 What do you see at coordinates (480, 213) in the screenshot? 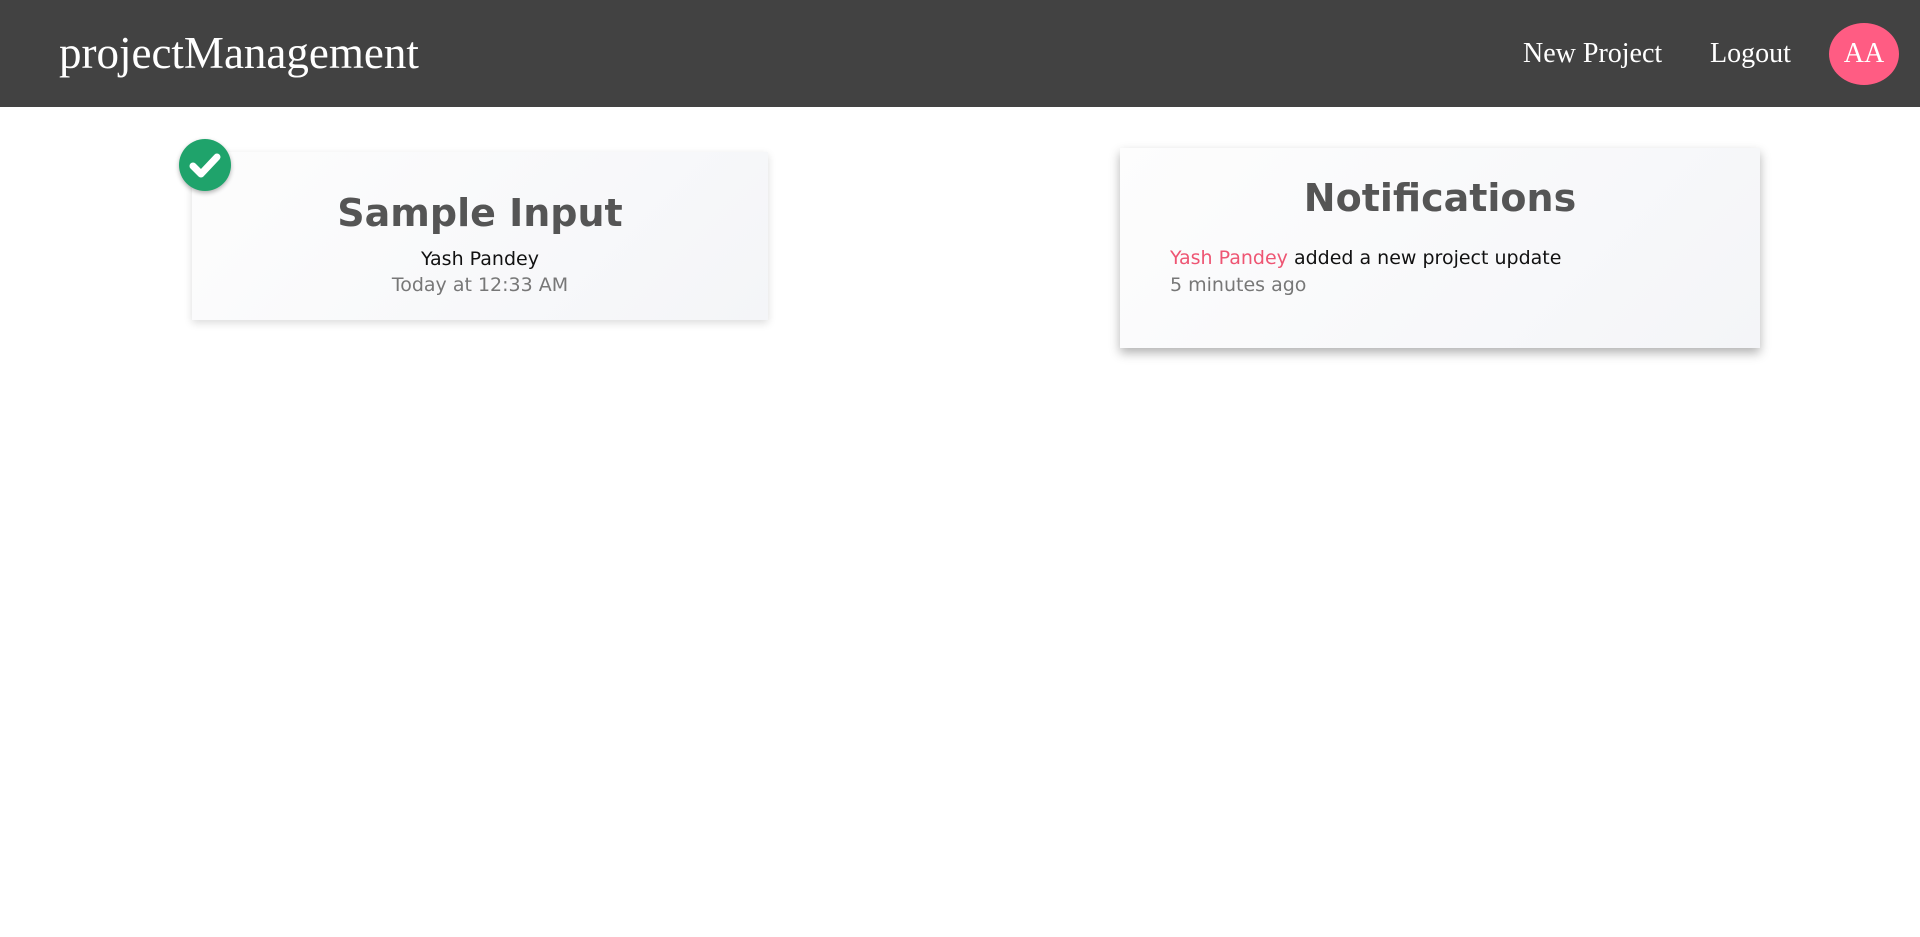
I see `project-title: Sample Input` at bounding box center [480, 213].